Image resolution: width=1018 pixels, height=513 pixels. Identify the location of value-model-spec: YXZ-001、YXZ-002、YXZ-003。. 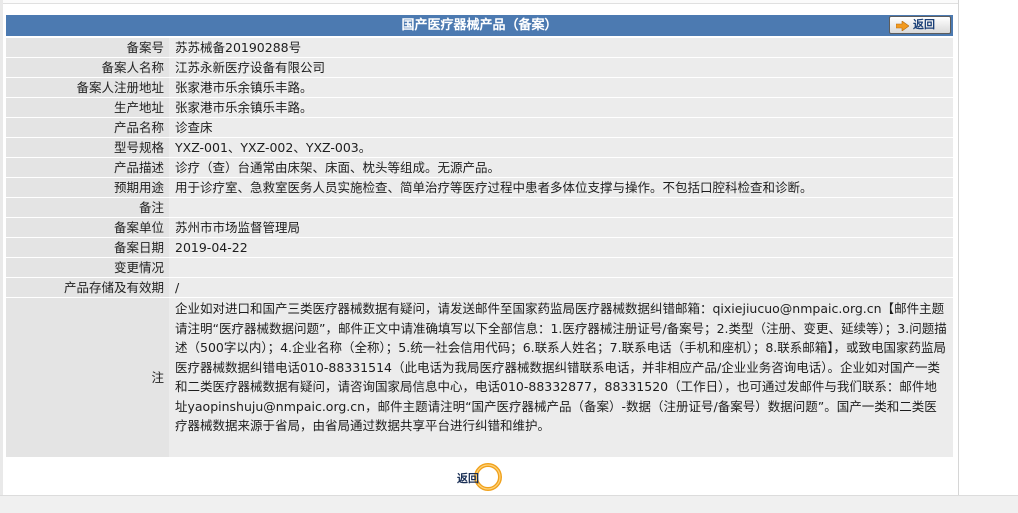
(561, 148).